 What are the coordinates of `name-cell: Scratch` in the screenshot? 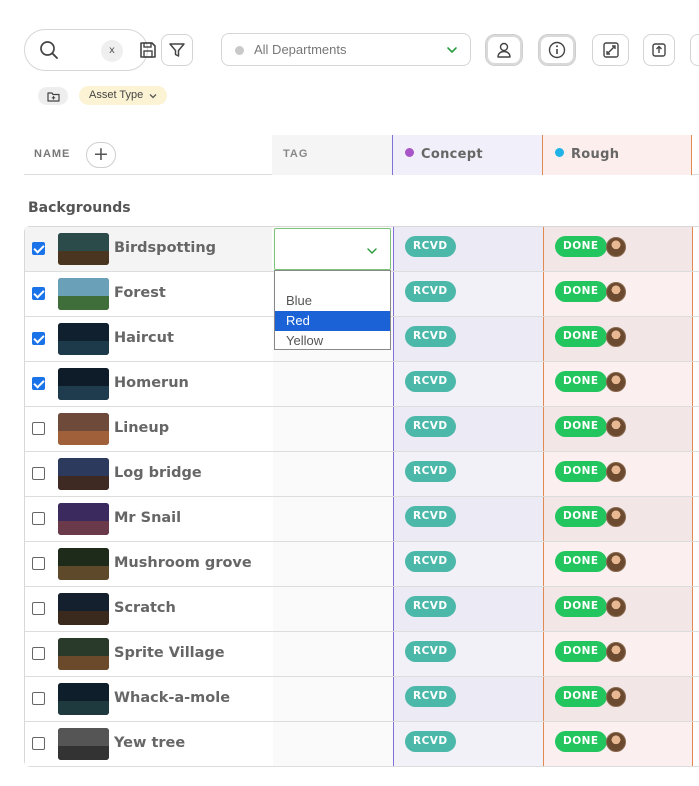 It's located at (148, 609).